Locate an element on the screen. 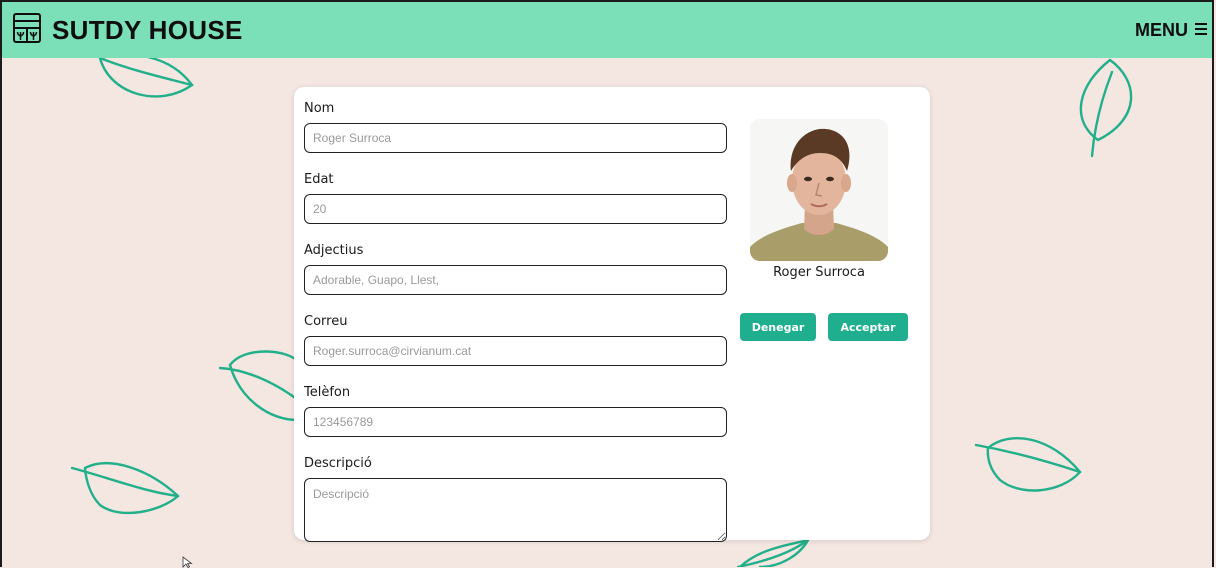  description-textarea is located at coordinates (515, 510).